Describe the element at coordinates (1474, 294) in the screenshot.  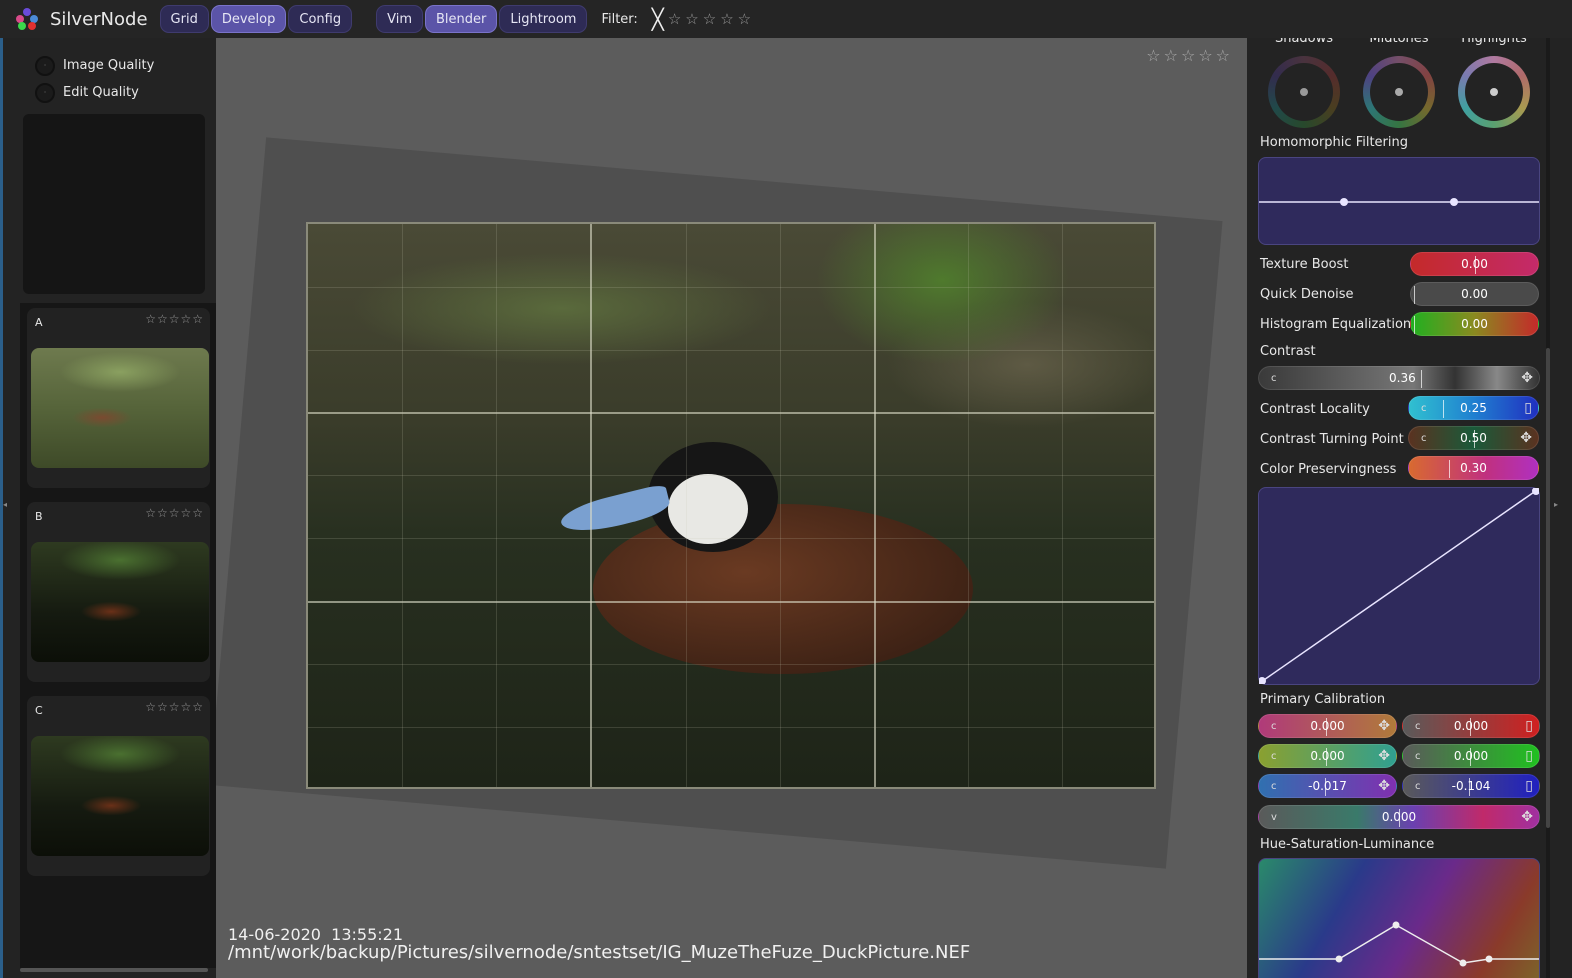
I see `quick-denoise-slider: 0.00` at that location.